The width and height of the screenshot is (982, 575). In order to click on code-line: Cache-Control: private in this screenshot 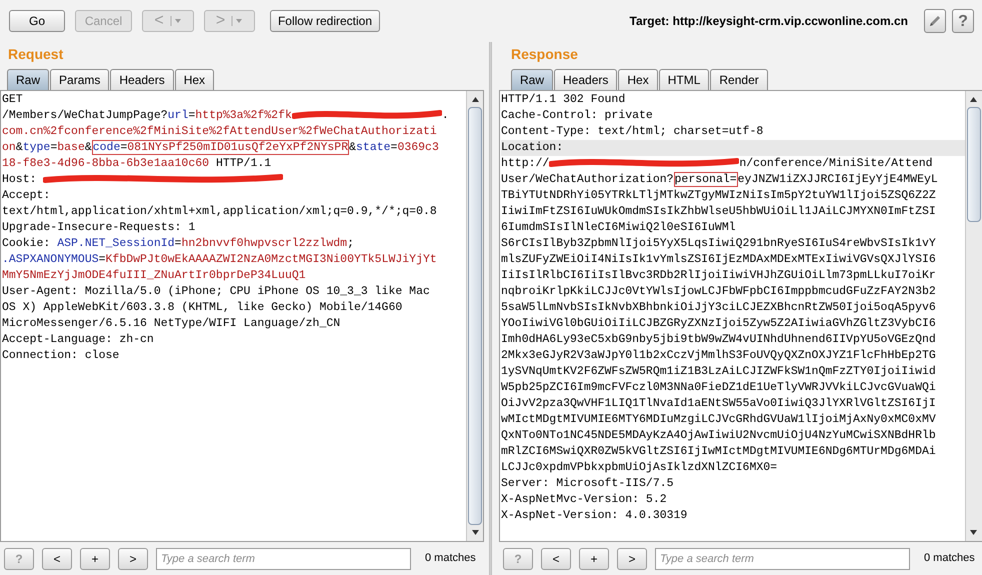, I will do `click(577, 116)`.